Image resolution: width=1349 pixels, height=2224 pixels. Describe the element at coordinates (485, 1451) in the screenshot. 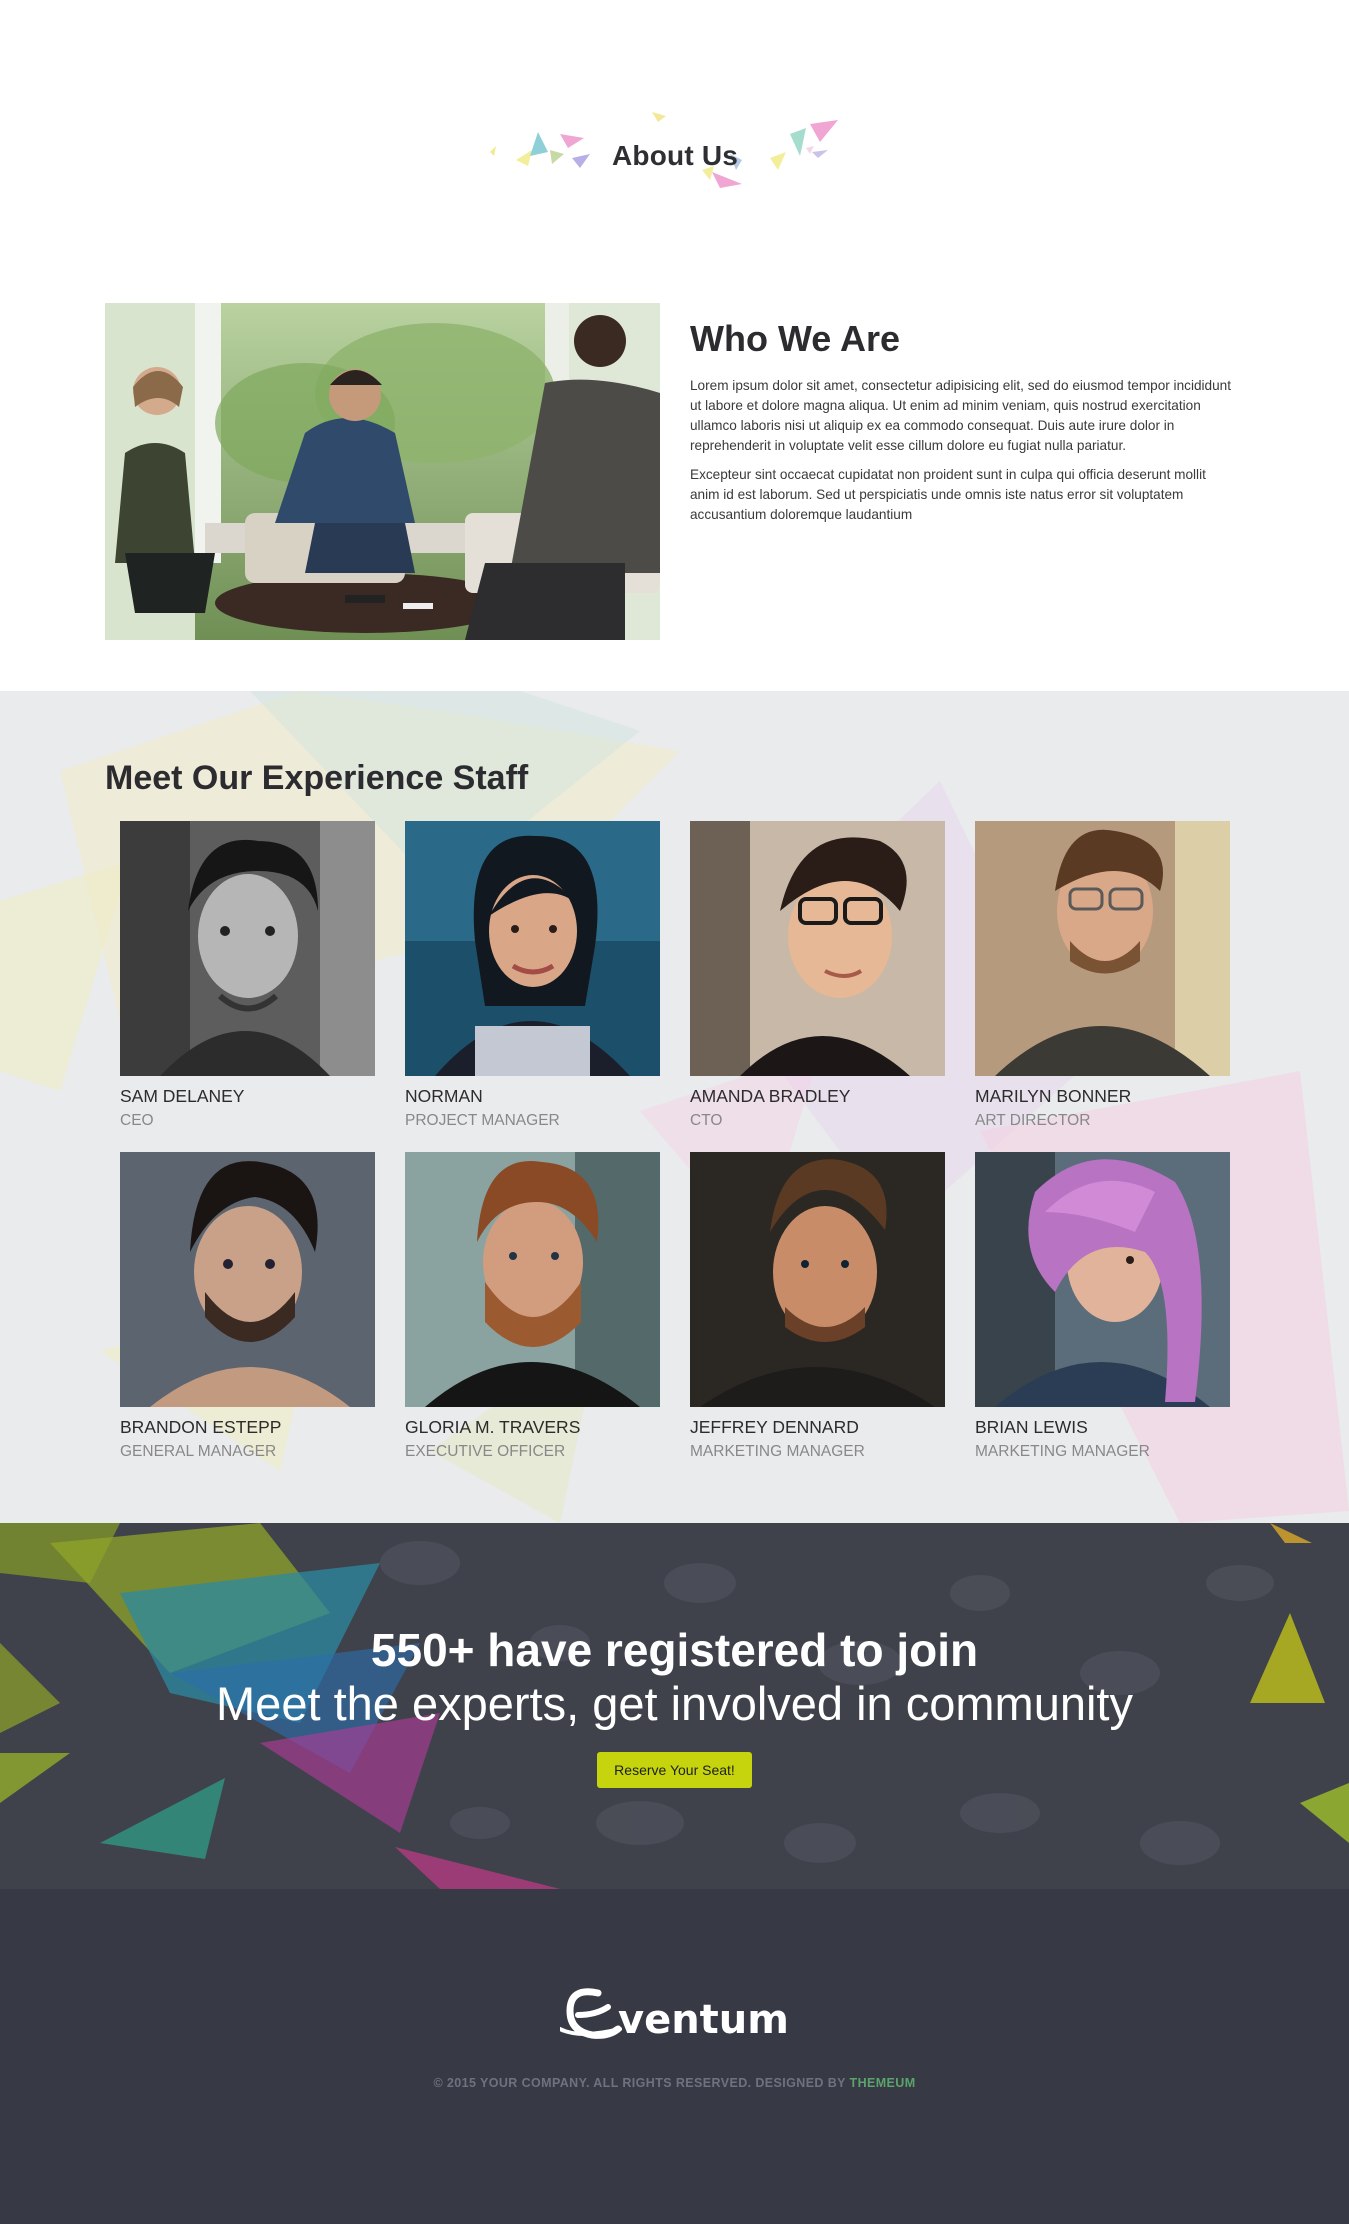

I see `staff-role: EXECUTIVE OFFICER` at that location.